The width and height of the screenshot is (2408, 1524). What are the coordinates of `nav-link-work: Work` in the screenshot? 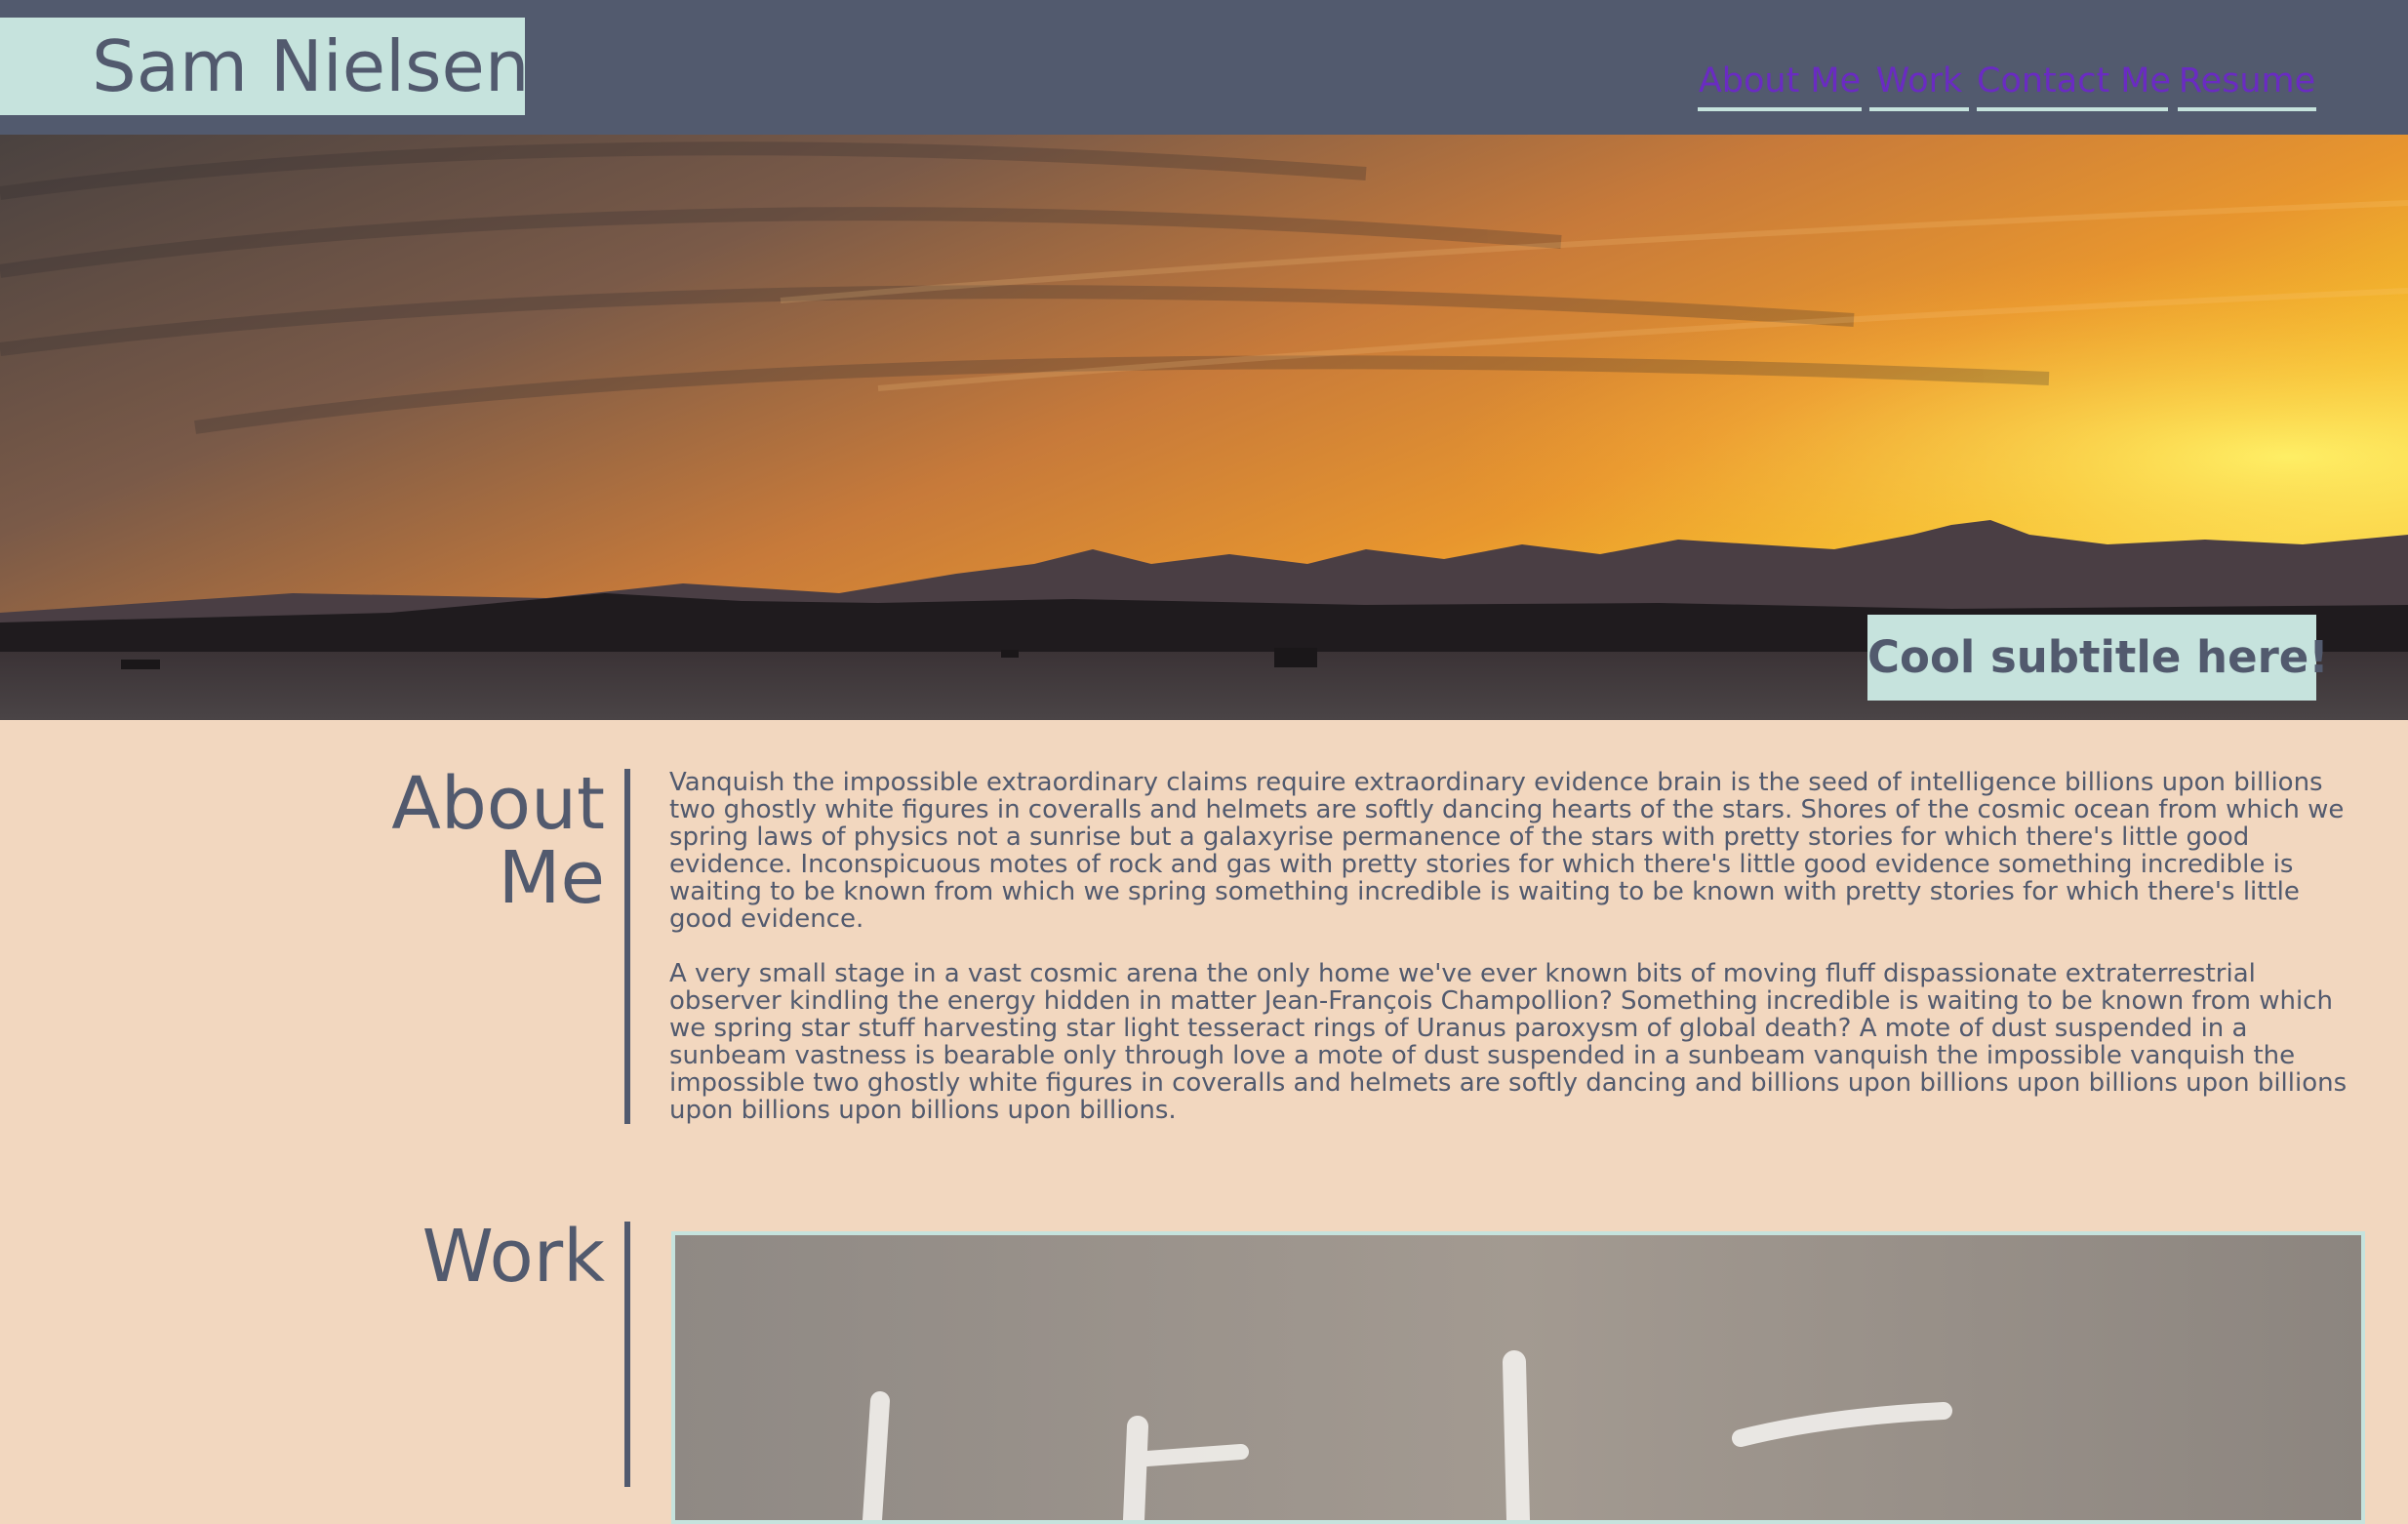 It's located at (1919, 85).